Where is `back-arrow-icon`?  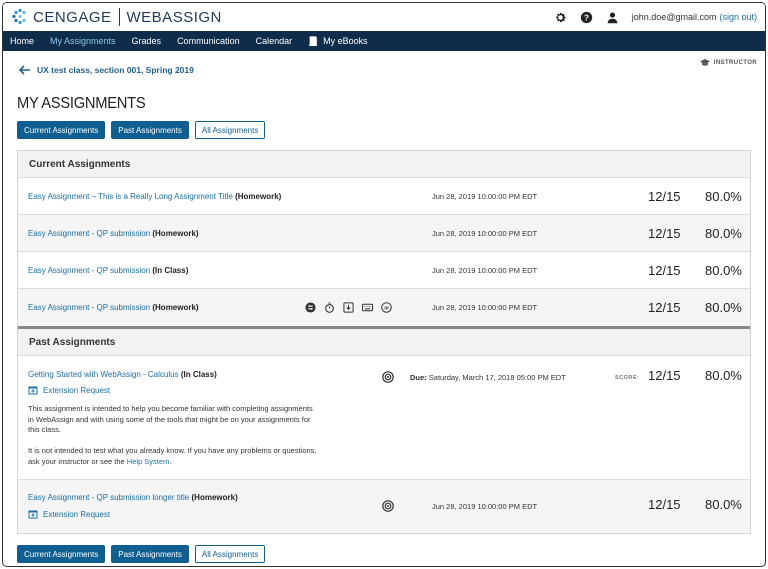 back-arrow-icon is located at coordinates (25, 70).